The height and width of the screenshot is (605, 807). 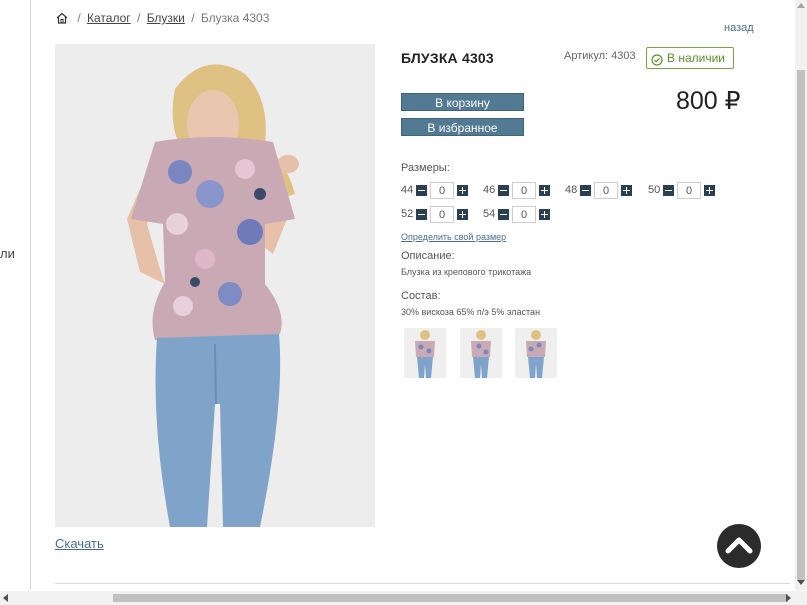 I want to click on breadcrumb-current: Блузка 4303, so click(x=235, y=18).